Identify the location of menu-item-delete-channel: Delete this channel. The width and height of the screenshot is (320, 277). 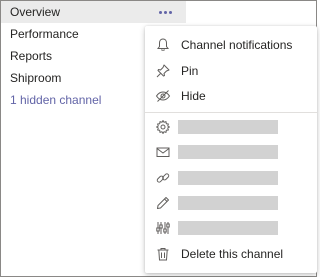
(231, 254).